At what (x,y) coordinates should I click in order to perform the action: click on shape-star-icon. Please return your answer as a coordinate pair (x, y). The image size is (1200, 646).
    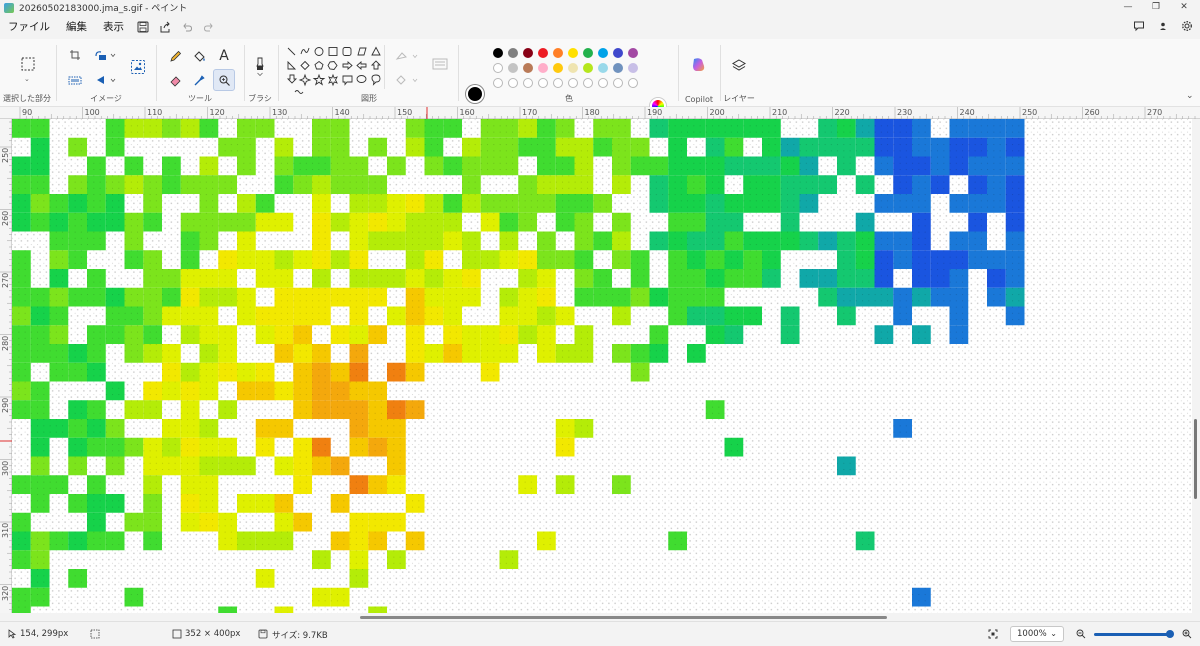
    Looking at the image, I should click on (319, 79).